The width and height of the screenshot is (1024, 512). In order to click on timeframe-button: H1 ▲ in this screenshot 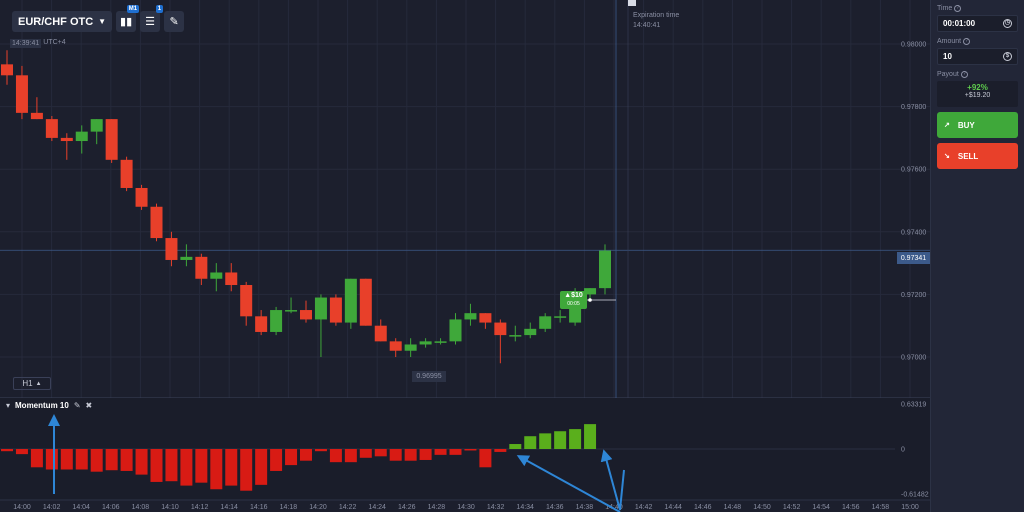, I will do `click(32, 383)`.